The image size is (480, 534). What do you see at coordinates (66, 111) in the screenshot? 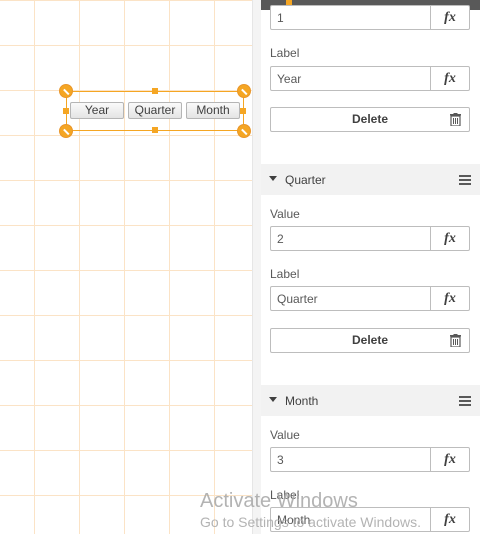
I see `resize-handle-left-middle` at bounding box center [66, 111].